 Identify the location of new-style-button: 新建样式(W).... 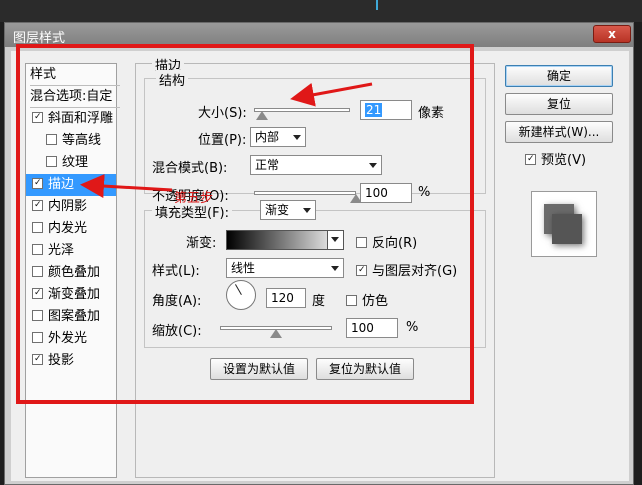
(559, 132).